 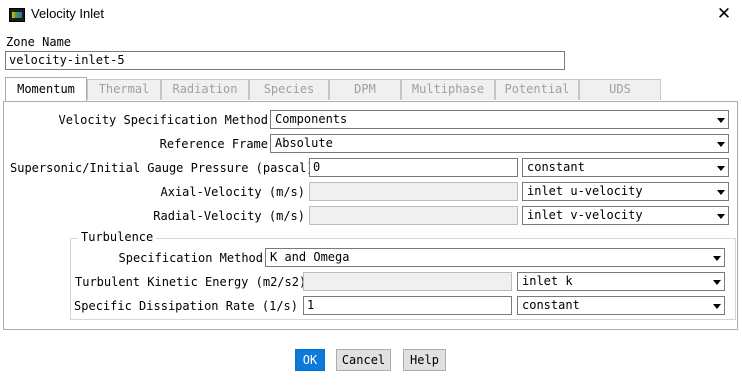 What do you see at coordinates (46, 89) in the screenshot?
I see `tab-momentum: Momentum` at bounding box center [46, 89].